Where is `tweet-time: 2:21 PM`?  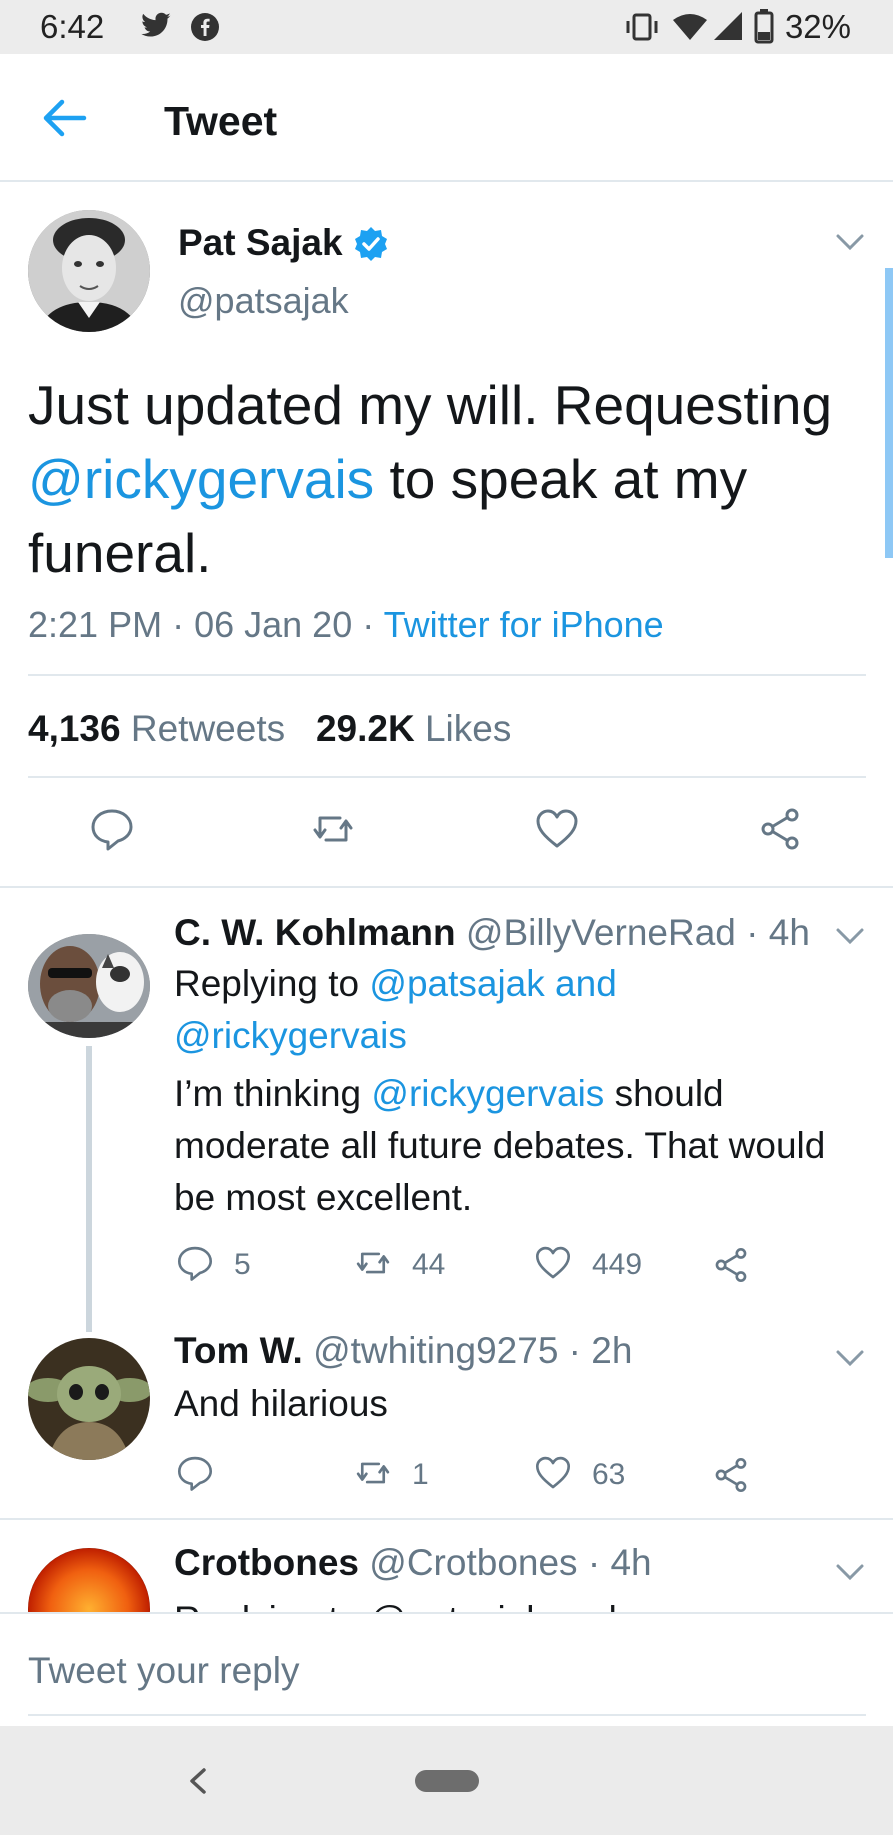 tweet-time: 2:21 PM is located at coordinates (95, 624).